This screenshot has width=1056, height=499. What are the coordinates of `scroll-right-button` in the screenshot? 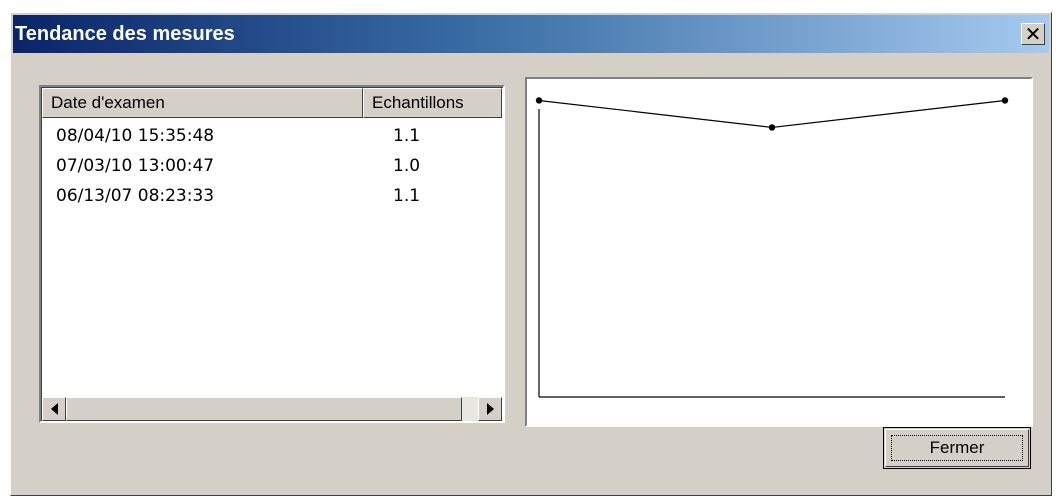 It's located at (490, 409).